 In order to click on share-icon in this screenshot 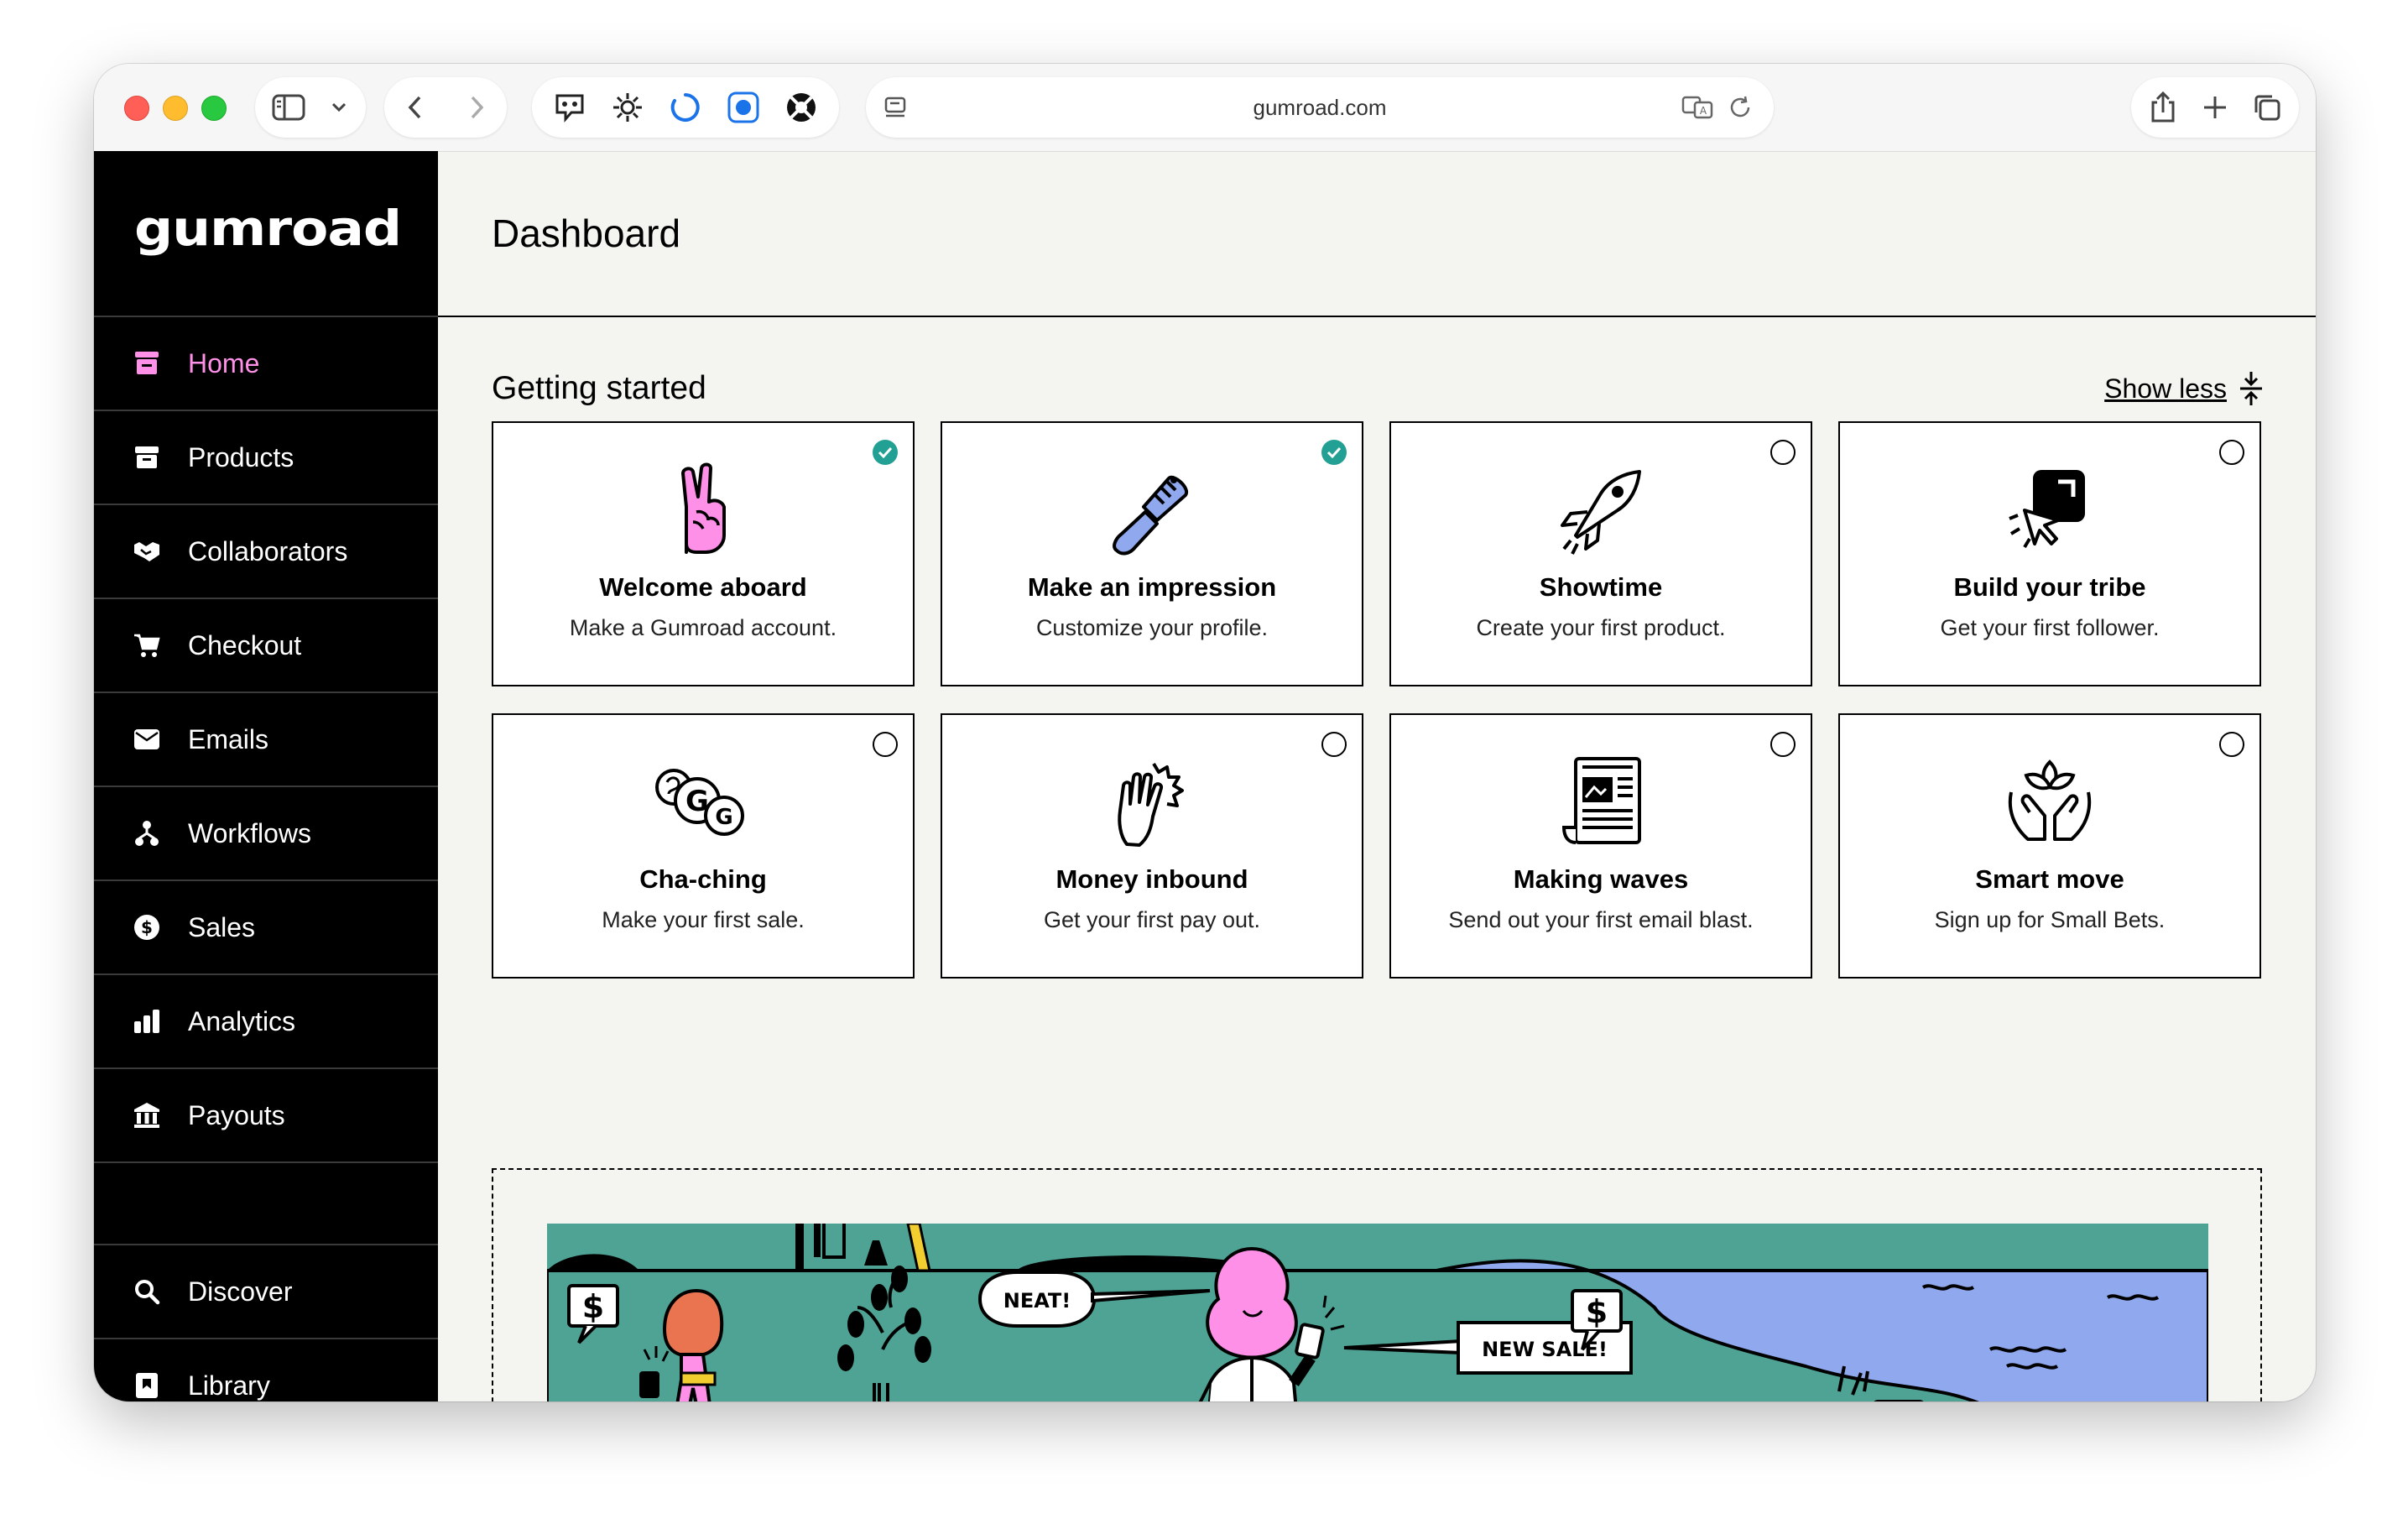, I will do `click(2163, 107)`.